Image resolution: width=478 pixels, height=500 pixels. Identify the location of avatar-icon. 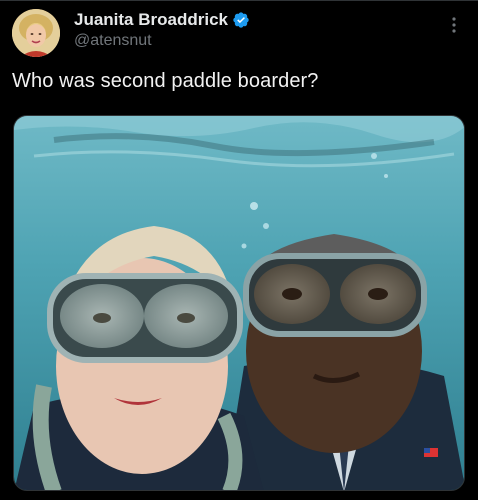
(36, 33).